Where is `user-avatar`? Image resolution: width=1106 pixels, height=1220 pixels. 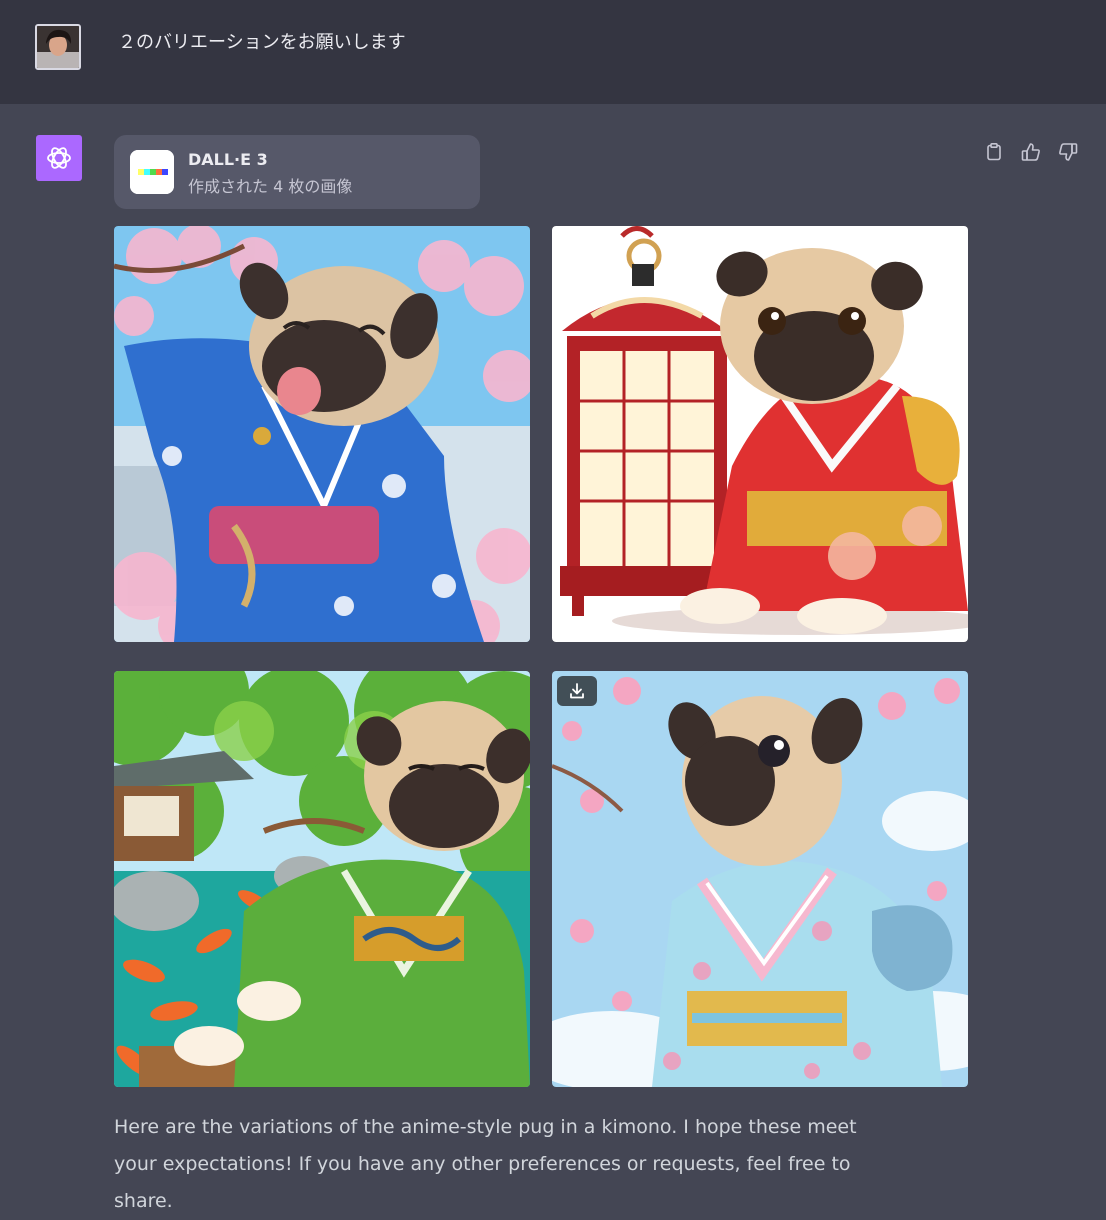
user-avatar is located at coordinates (58, 47).